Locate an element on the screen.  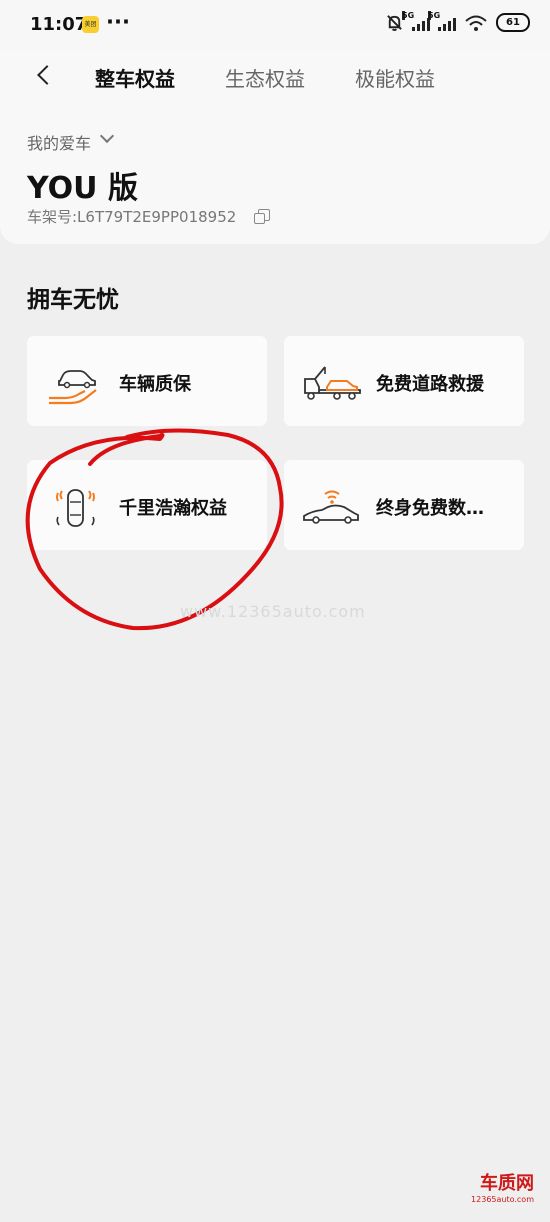
road-rescue-card: 免费道路救援 is located at coordinates (404, 381).